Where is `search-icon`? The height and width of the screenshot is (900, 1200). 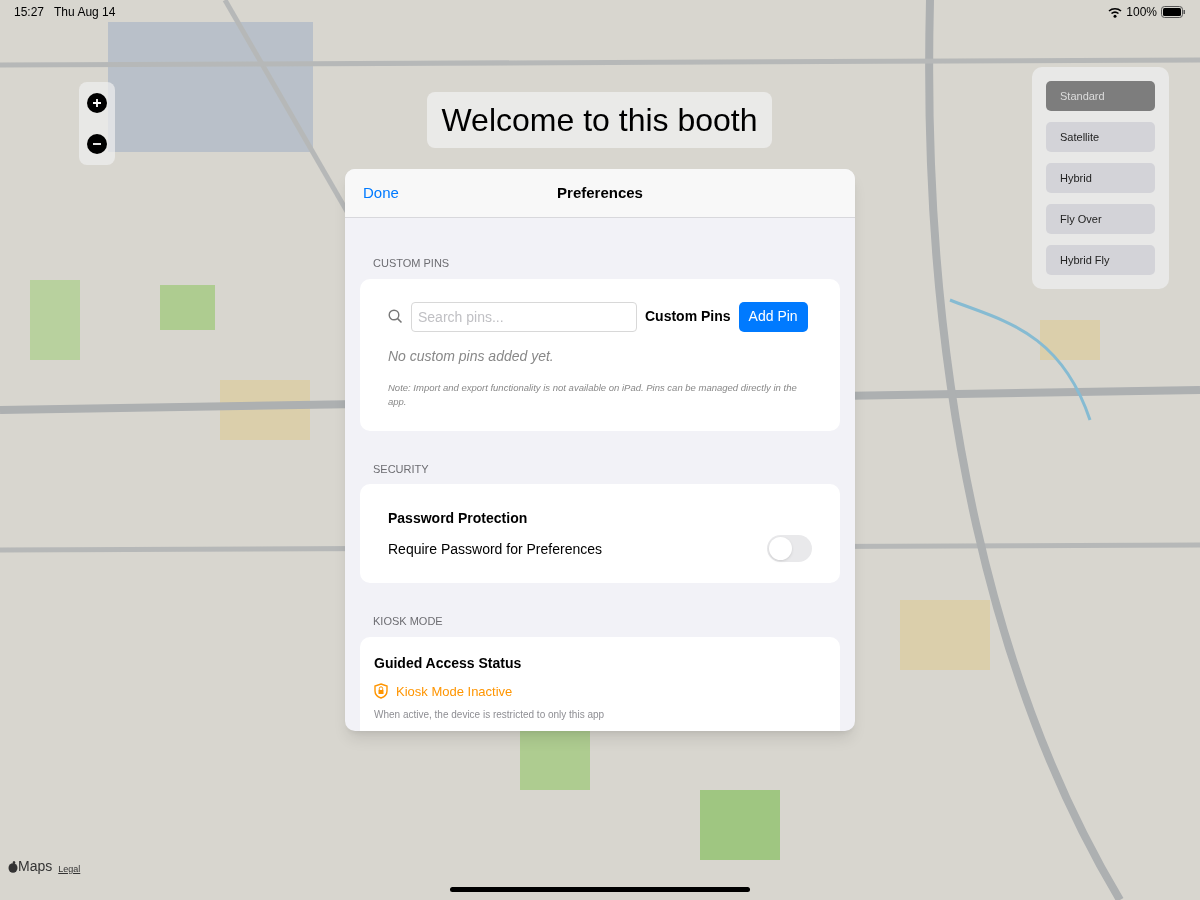
search-icon is located at coordinates (395, 316).